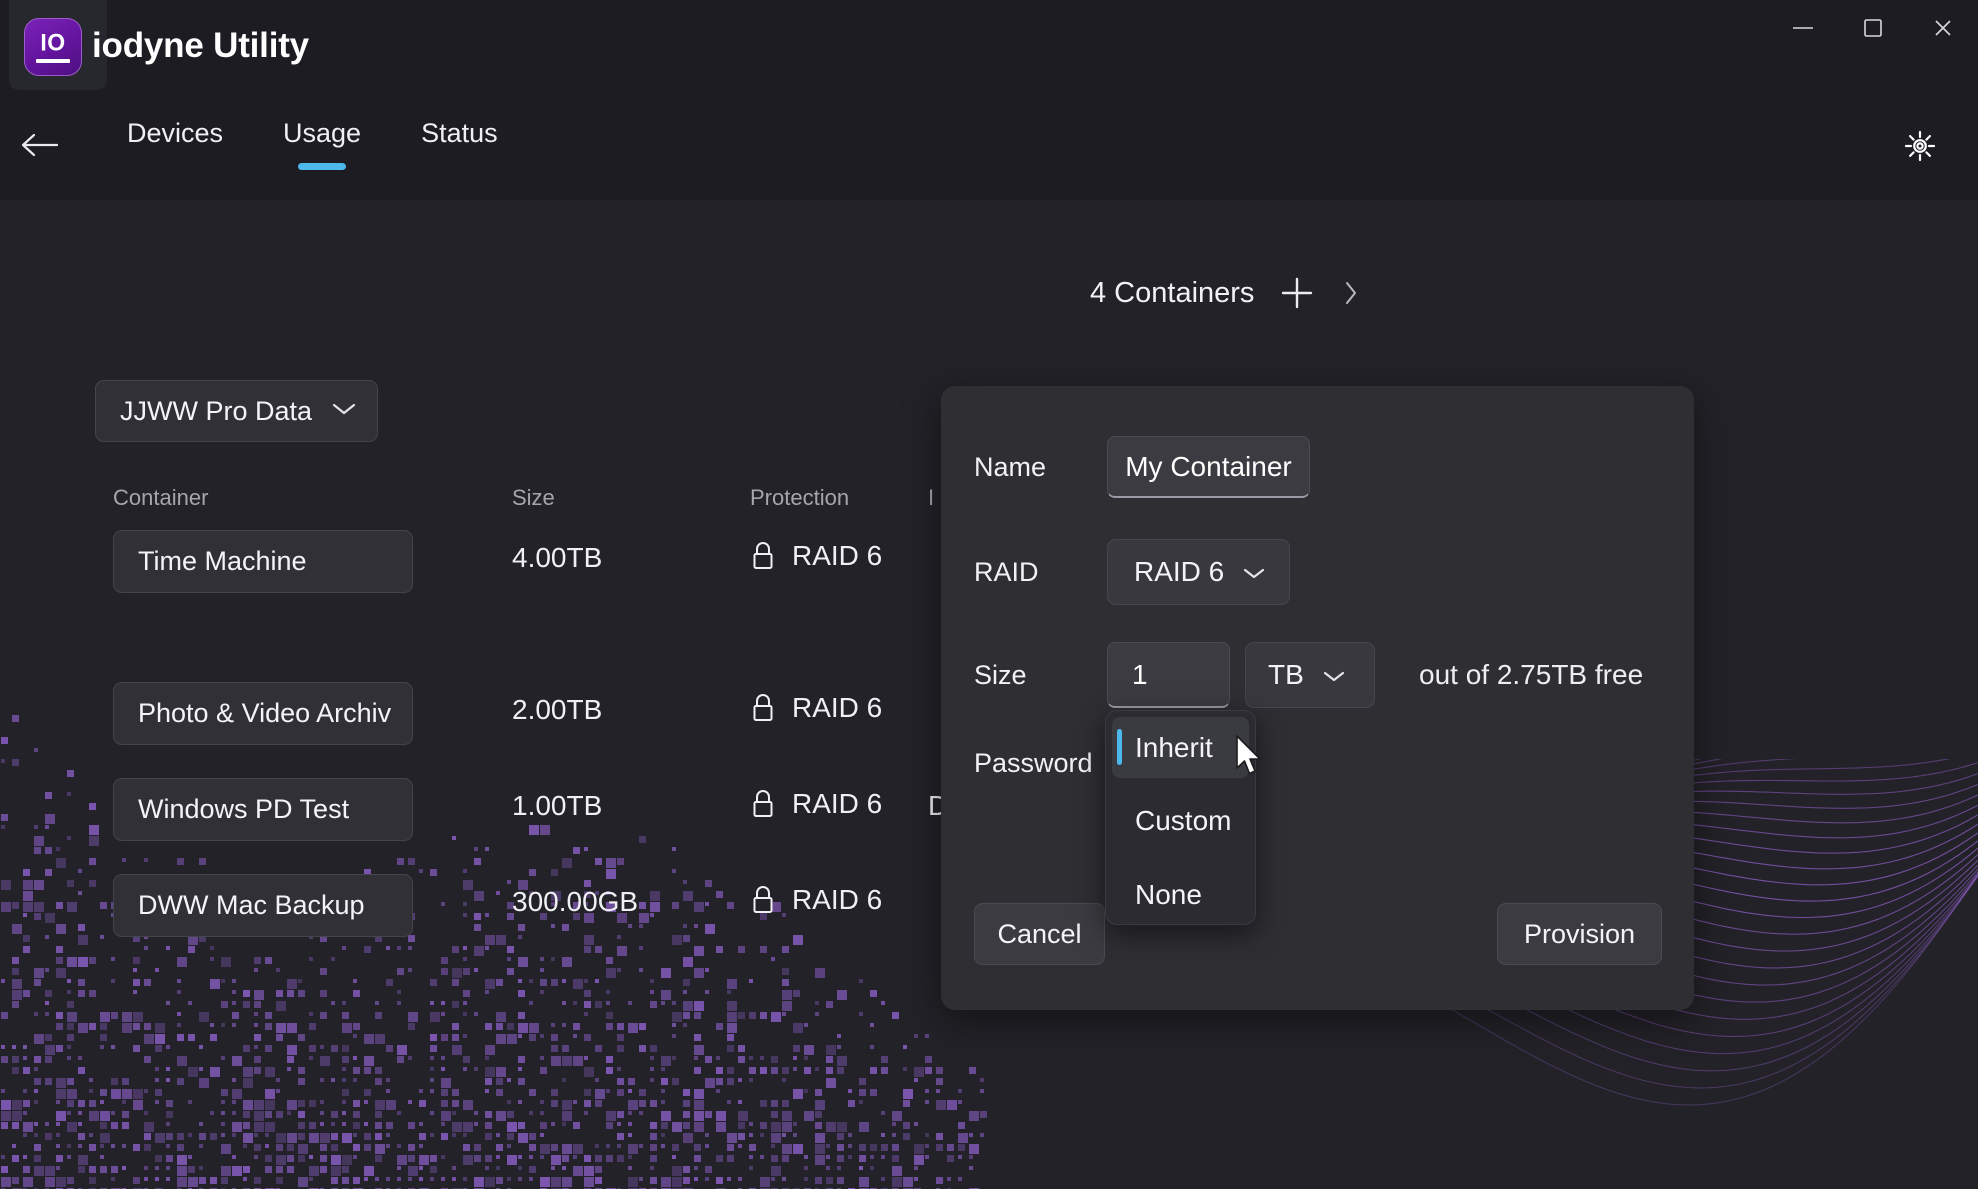 The width and height of the screenshot is (1978, 1189). What do you see at coordinates (216, 410) in the screenshot?
I see `volume-selector-value: JJWW Pro Data` at bounding box center [216, 410].